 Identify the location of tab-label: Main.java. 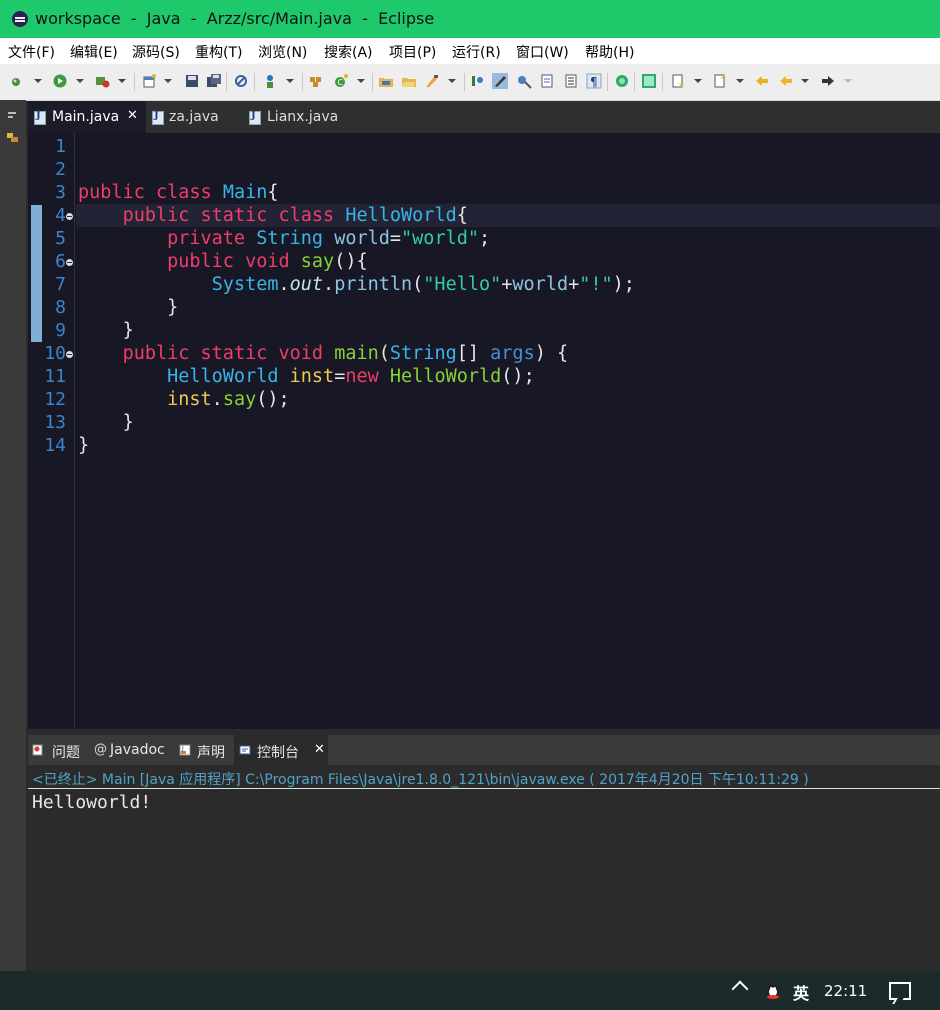
(86, 117).